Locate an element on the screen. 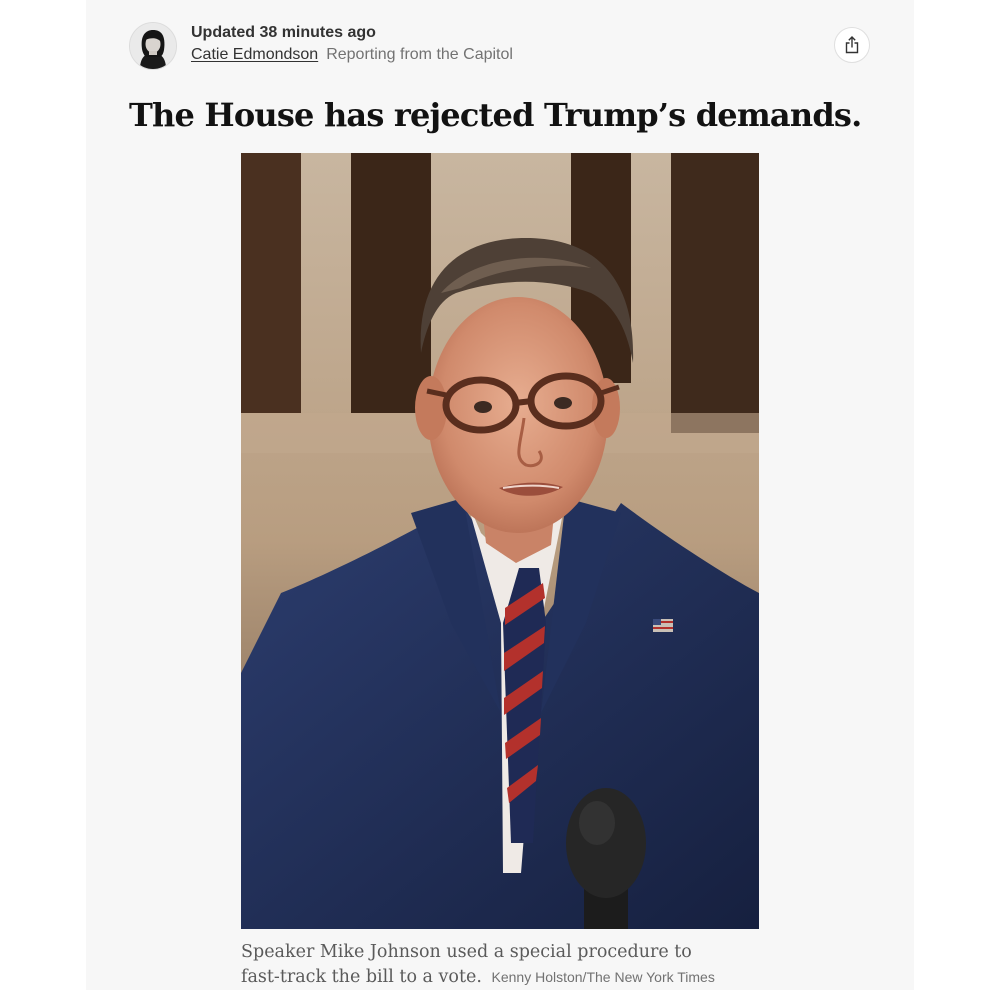 The height and width of the screenshot is (990, 1000). updated-timestamp: Updated 38 minutes ago is located at coordinates (283, 32).